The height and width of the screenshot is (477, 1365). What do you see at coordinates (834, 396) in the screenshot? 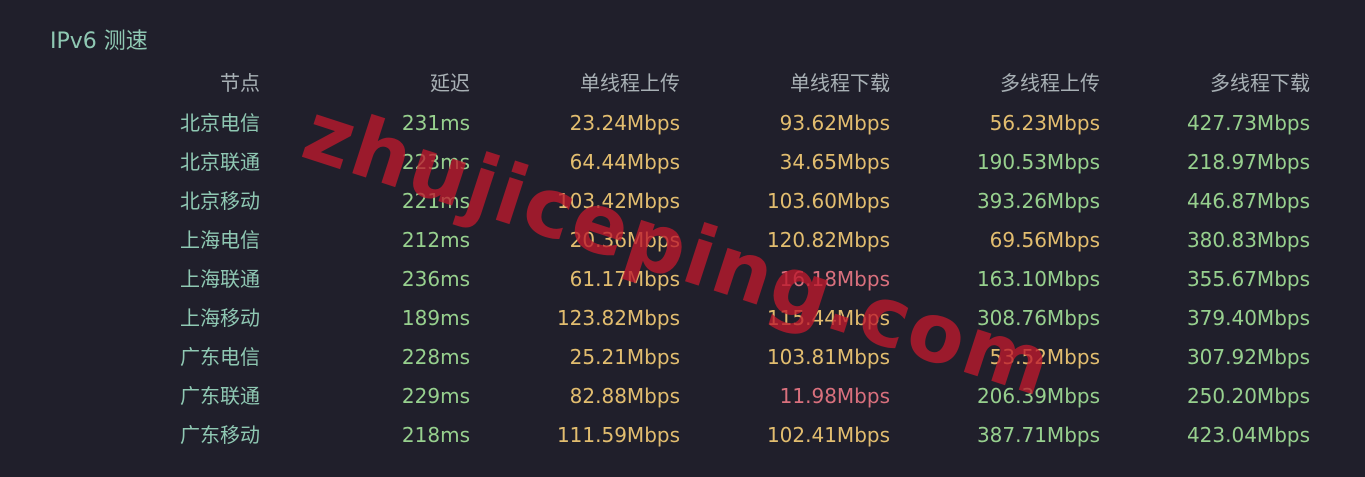
I see `single-download-value: 11.98Mbps` at bounding box center [834, 396].